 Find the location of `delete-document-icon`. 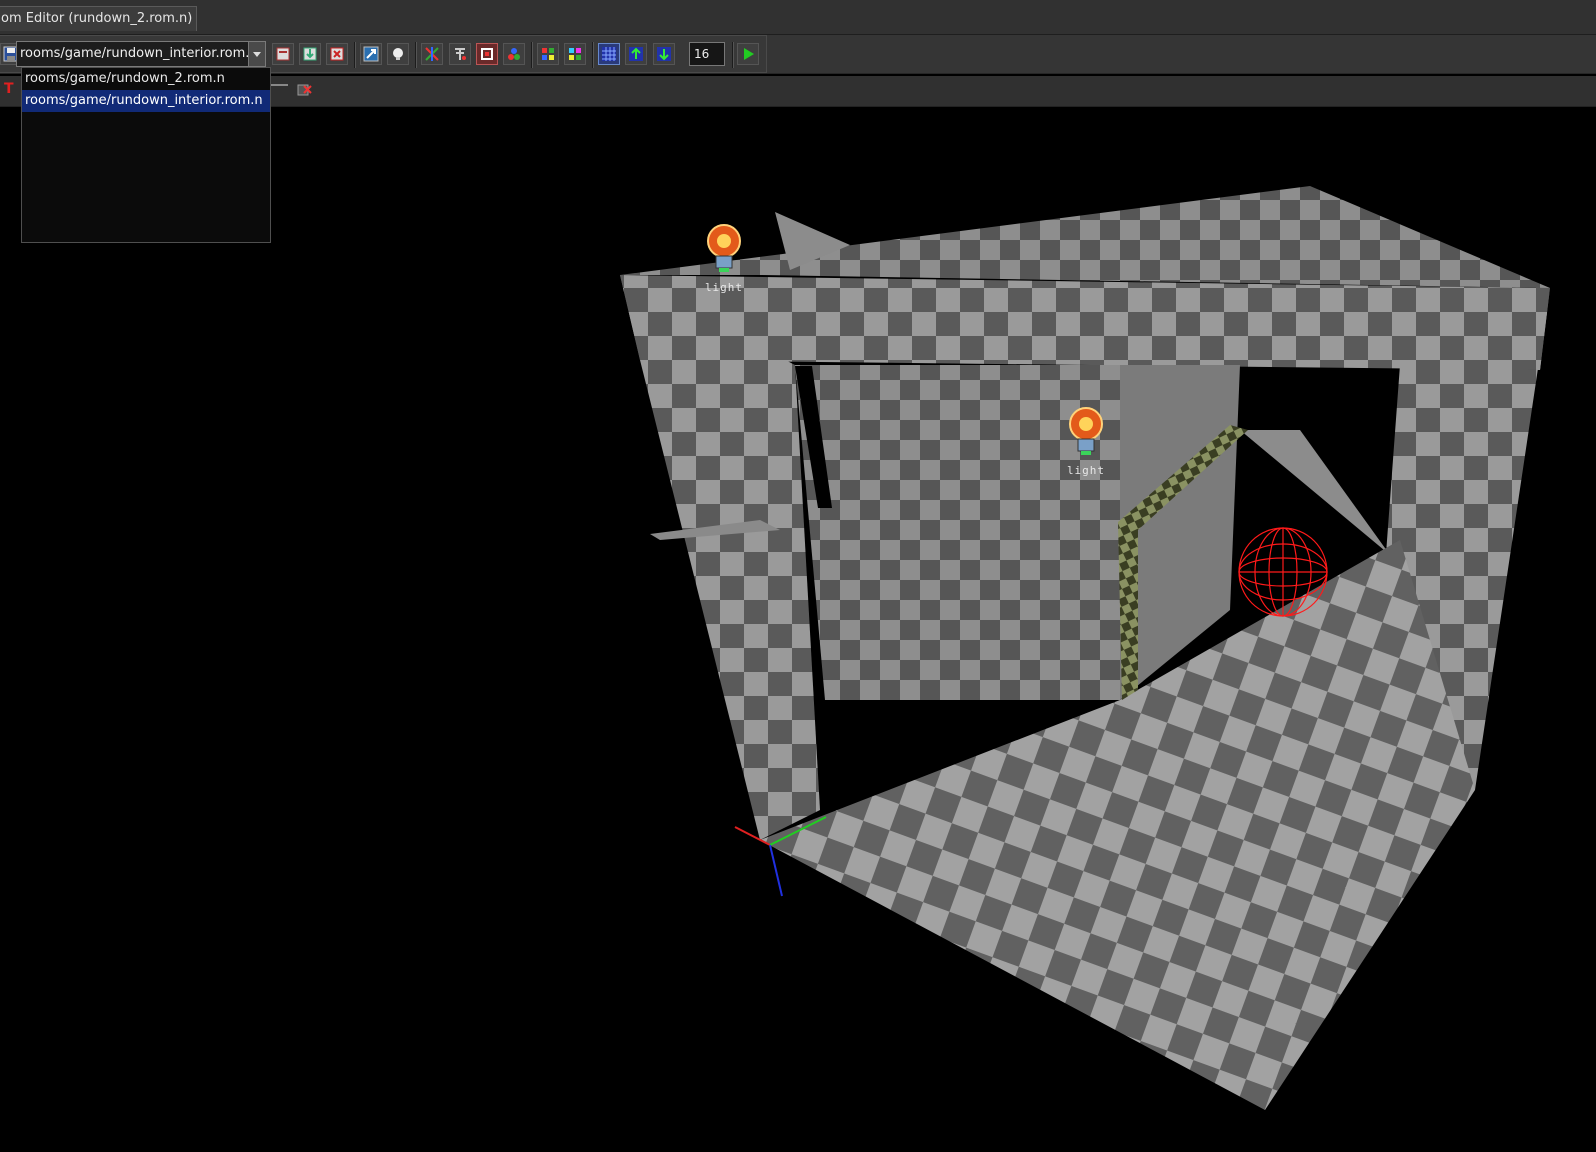

delete-document-icon is located at coordinates (337, 54).